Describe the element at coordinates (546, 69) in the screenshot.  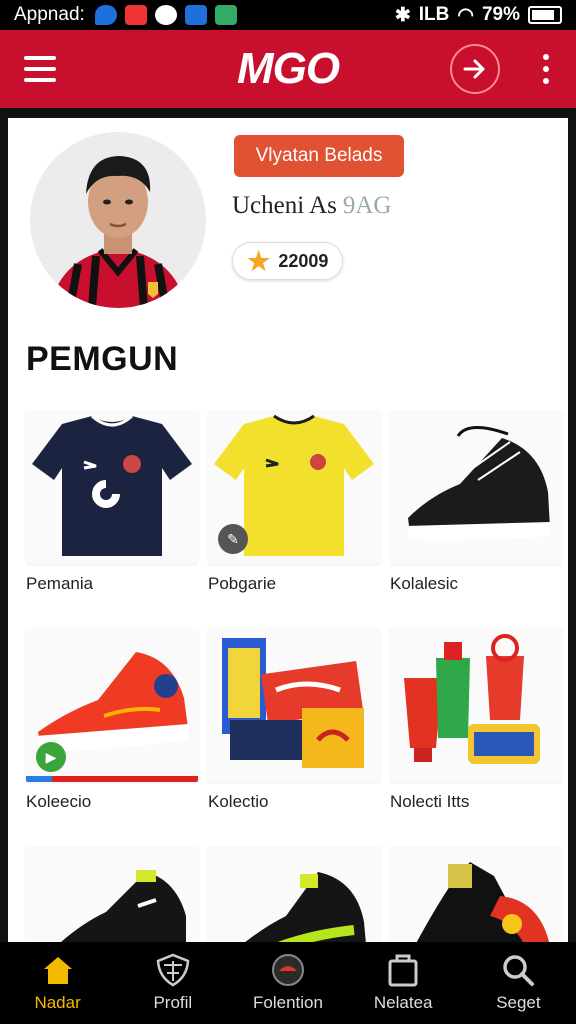
I see `more-options-icon` at that location.